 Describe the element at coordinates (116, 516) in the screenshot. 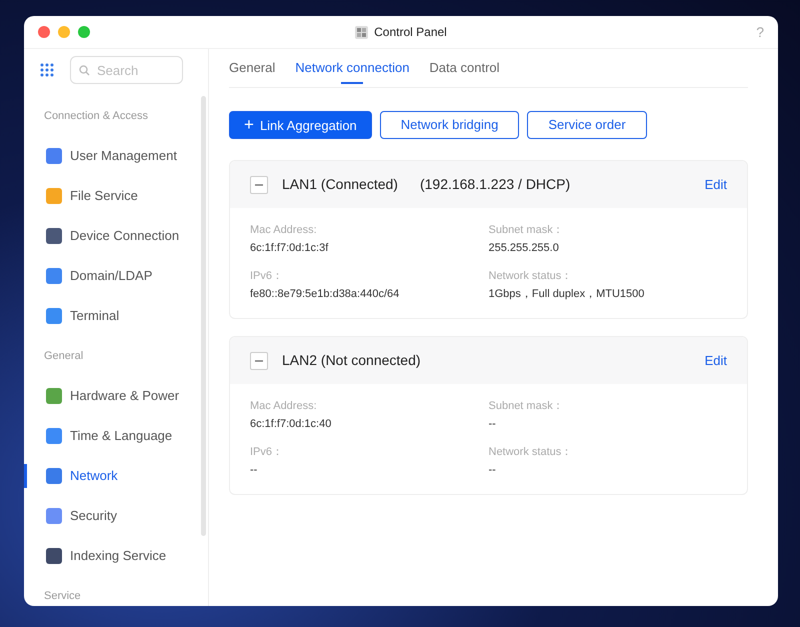

I see `sidebar-item: Security` at that location.